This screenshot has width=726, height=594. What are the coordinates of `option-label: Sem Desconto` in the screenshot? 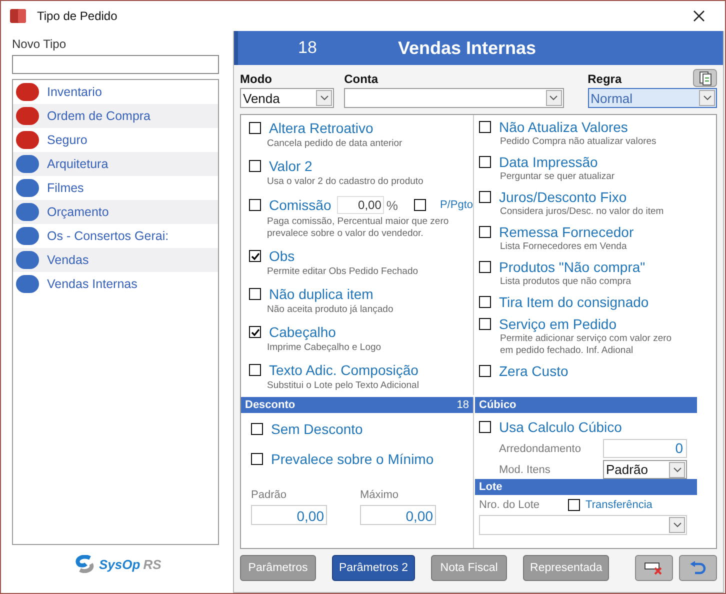 It's located at (317, 429).